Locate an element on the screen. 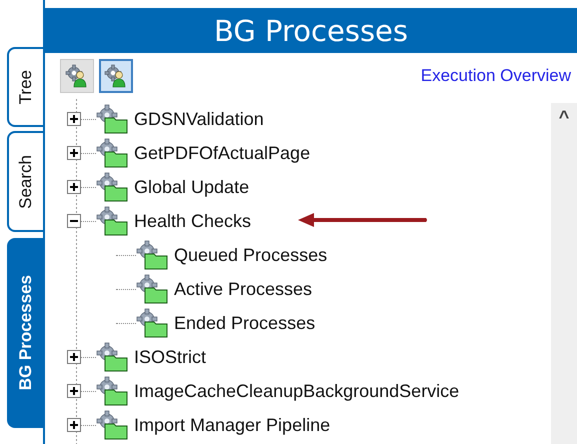 The image size is (577, 444). tree-item: Queued Processes is located at coordinates (251, 255).